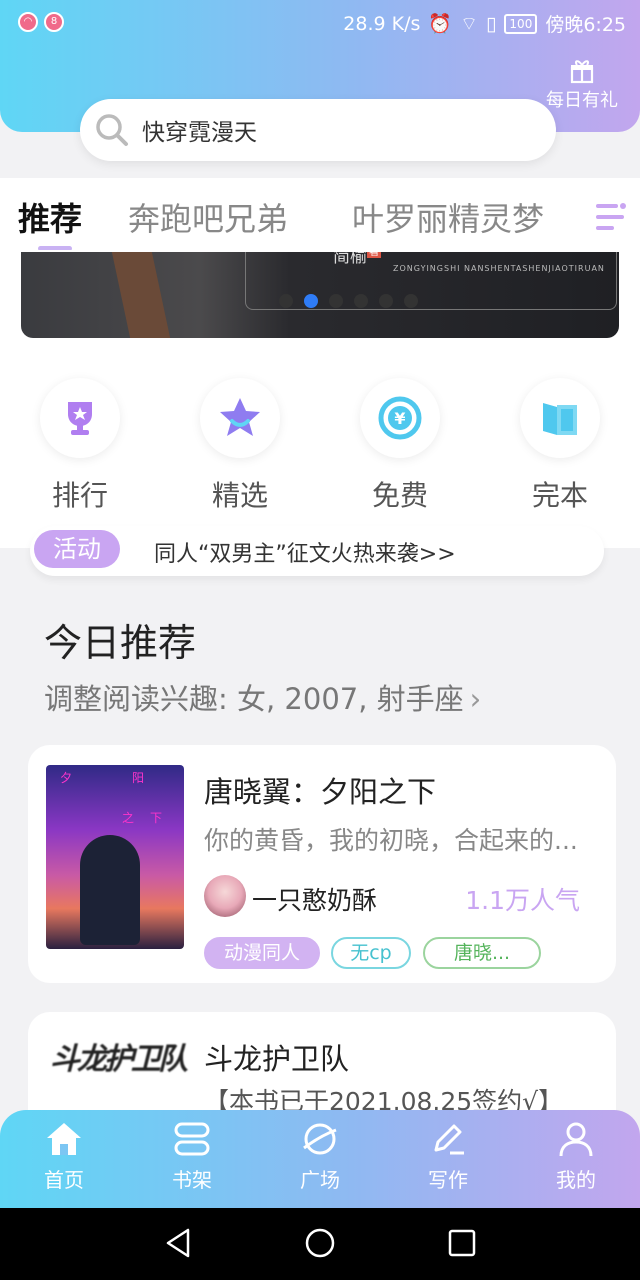 The image size is (640, 1280). I want to click on planet-icon, so click(320, 1139).